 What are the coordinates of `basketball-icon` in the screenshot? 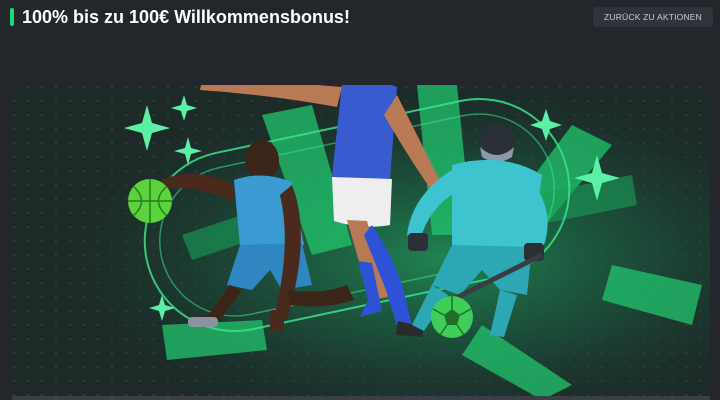 It's located at (150, 201).